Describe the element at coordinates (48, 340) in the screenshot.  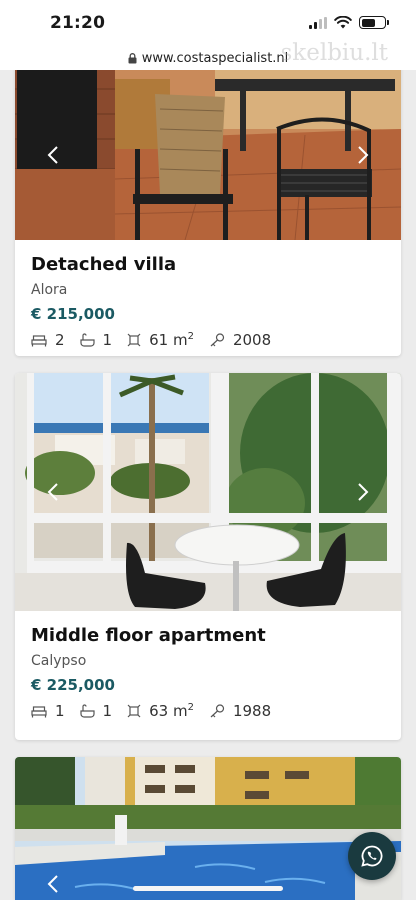
I see `bedrooms-feature: 2` at that location.